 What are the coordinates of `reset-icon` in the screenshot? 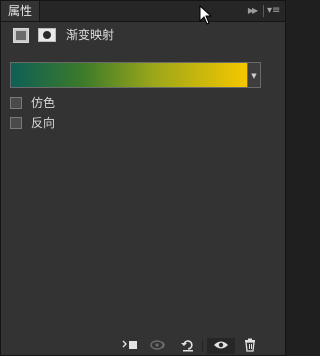 It's located at (187, 346).